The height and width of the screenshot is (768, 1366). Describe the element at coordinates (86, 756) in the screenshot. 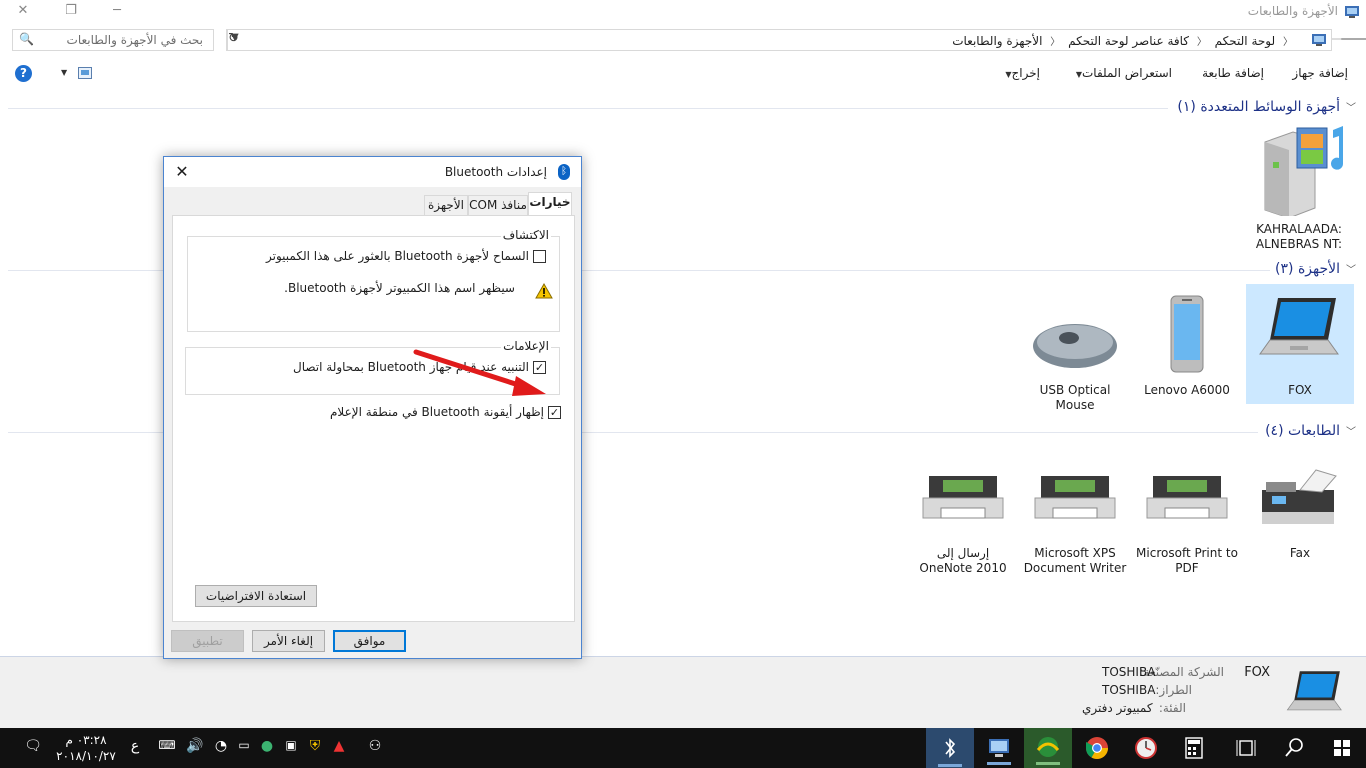

I see `clock-date: ٢٠١٨/١٠/٢٧` at that location.